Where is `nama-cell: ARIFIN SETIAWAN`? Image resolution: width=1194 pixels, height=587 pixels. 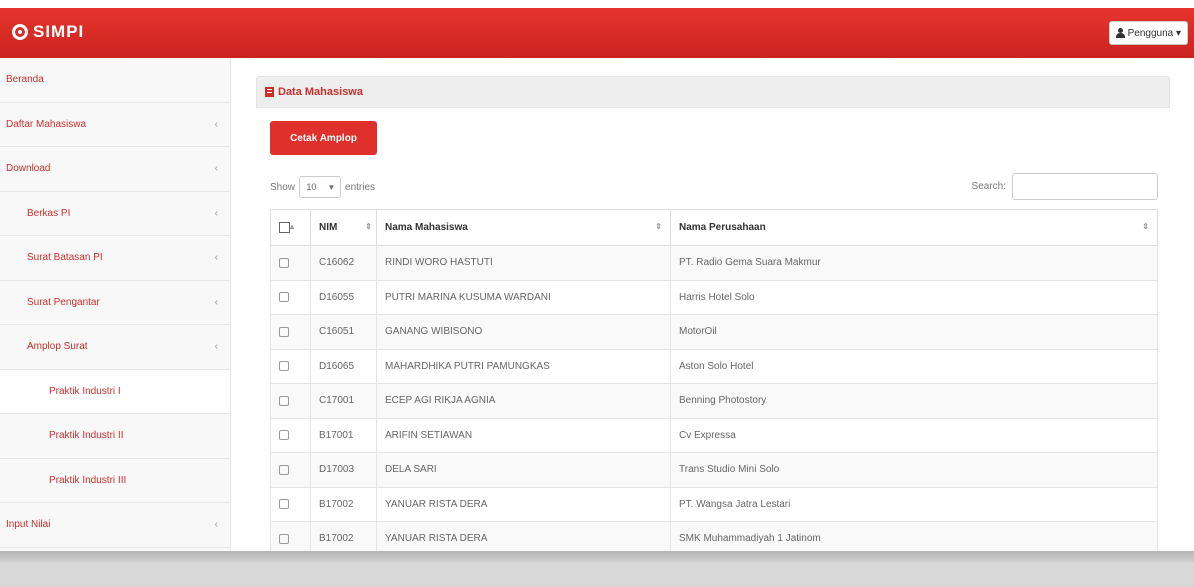 nama-cell: ARIFIN SETIAWAN is located at coordinates (523, 435).